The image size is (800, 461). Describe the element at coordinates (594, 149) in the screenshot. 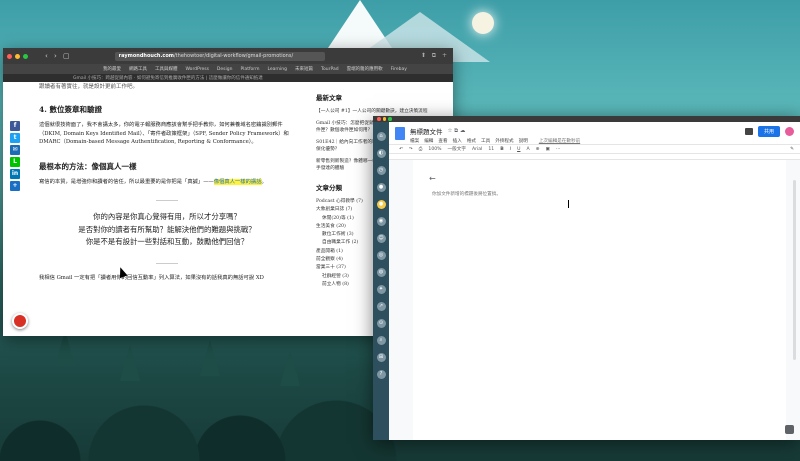

I see `docs-toolbar: ↶ ↷ ⎙ 100% 一般文字 Arial 11 B I U A ⊕ ▣ ⋯ ✎` at that location.